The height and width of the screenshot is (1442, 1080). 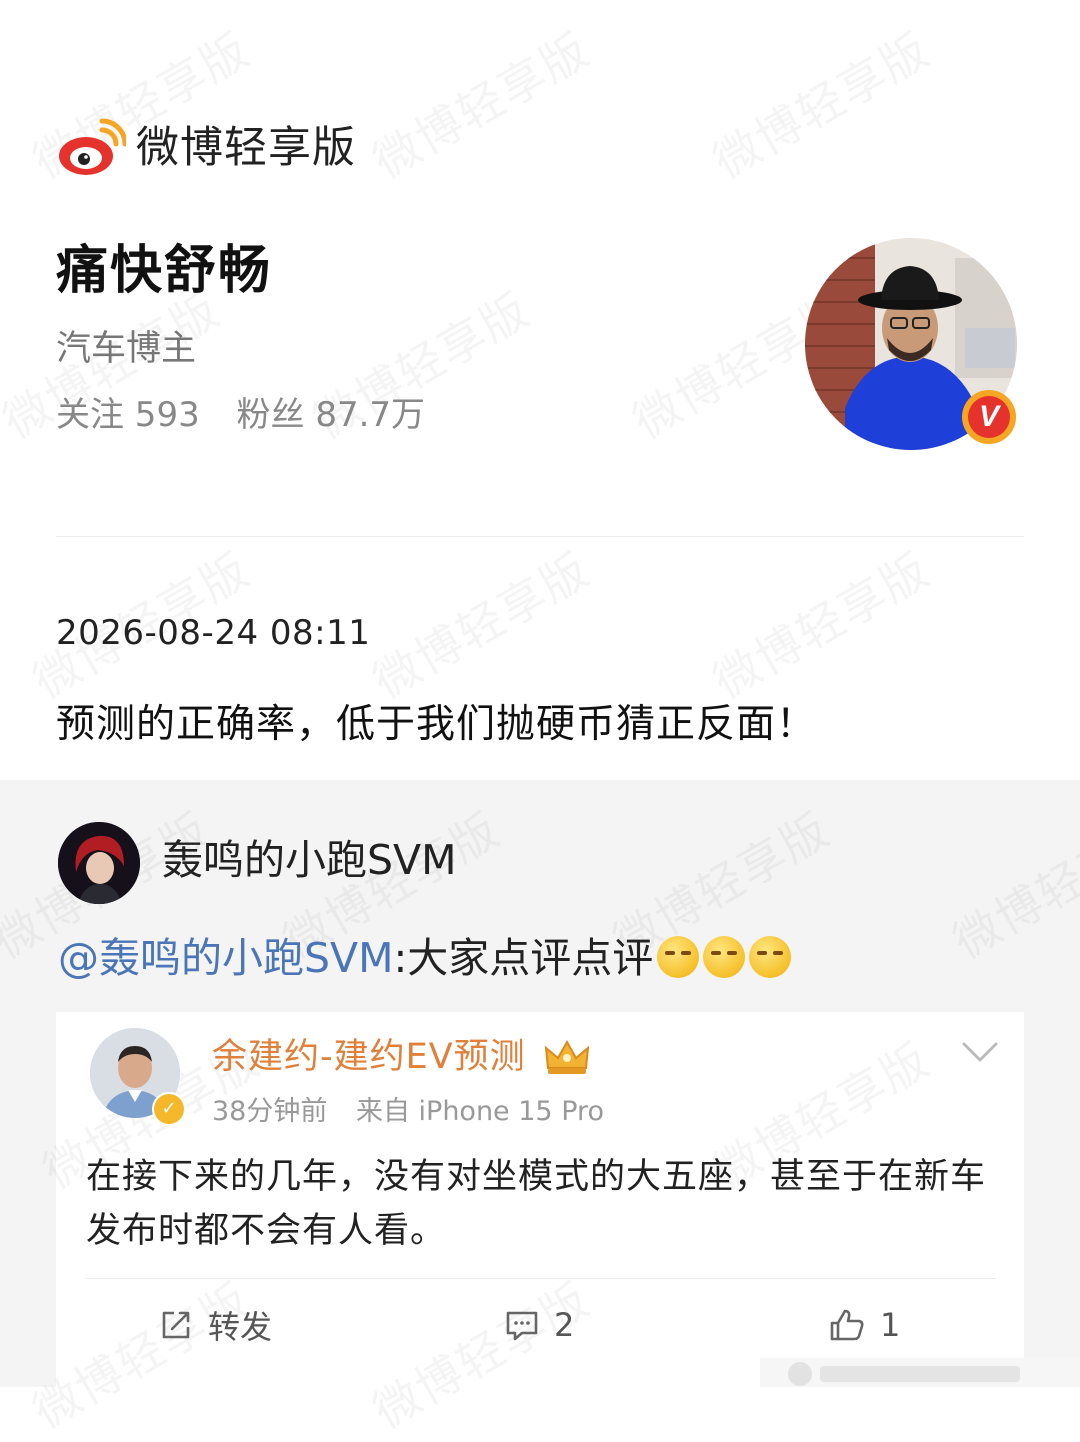 I want to click on repost-button: 转发, so click(x=215, y=1325).